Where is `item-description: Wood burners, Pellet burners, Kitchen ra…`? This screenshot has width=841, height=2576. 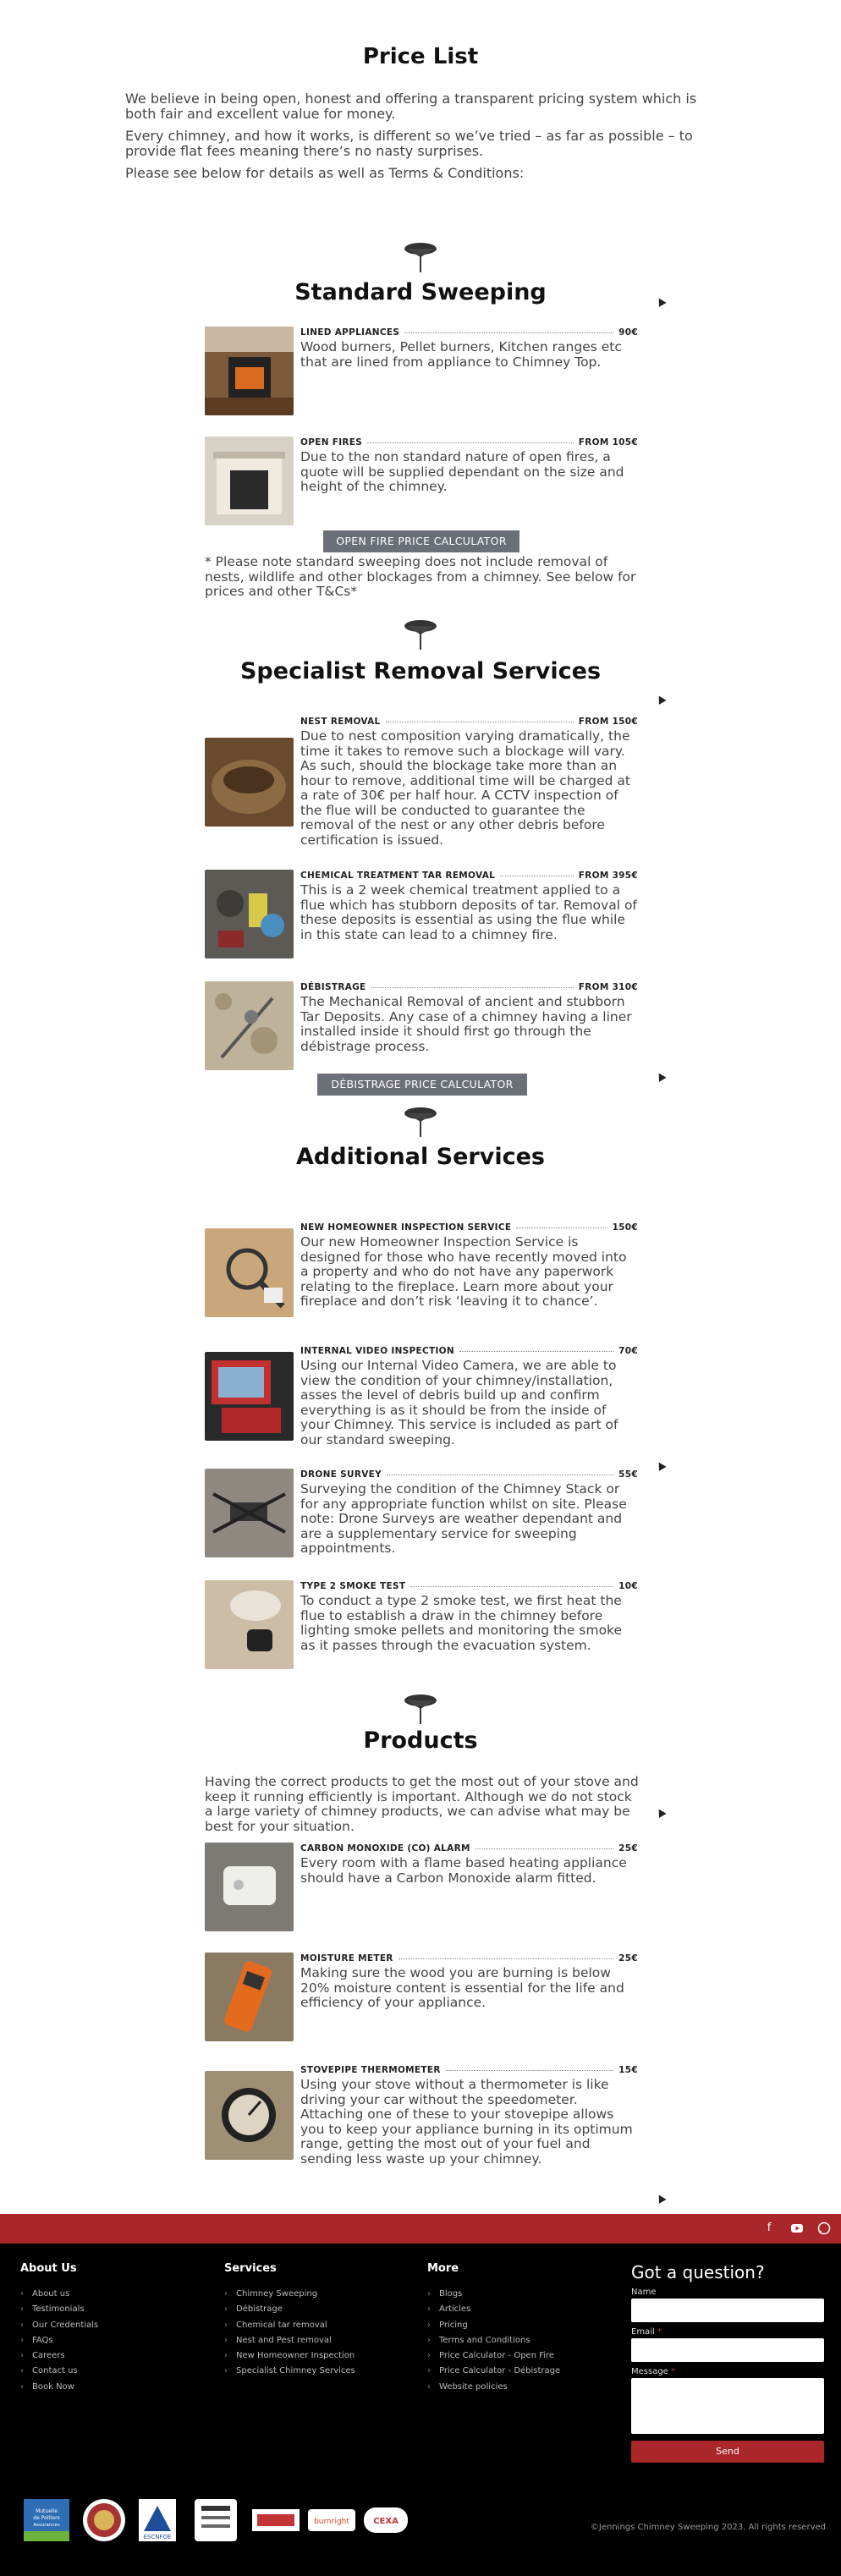 item-description: Wood burners, Pellet burners, Kitchen ra… is located at coordinates (461, 355).